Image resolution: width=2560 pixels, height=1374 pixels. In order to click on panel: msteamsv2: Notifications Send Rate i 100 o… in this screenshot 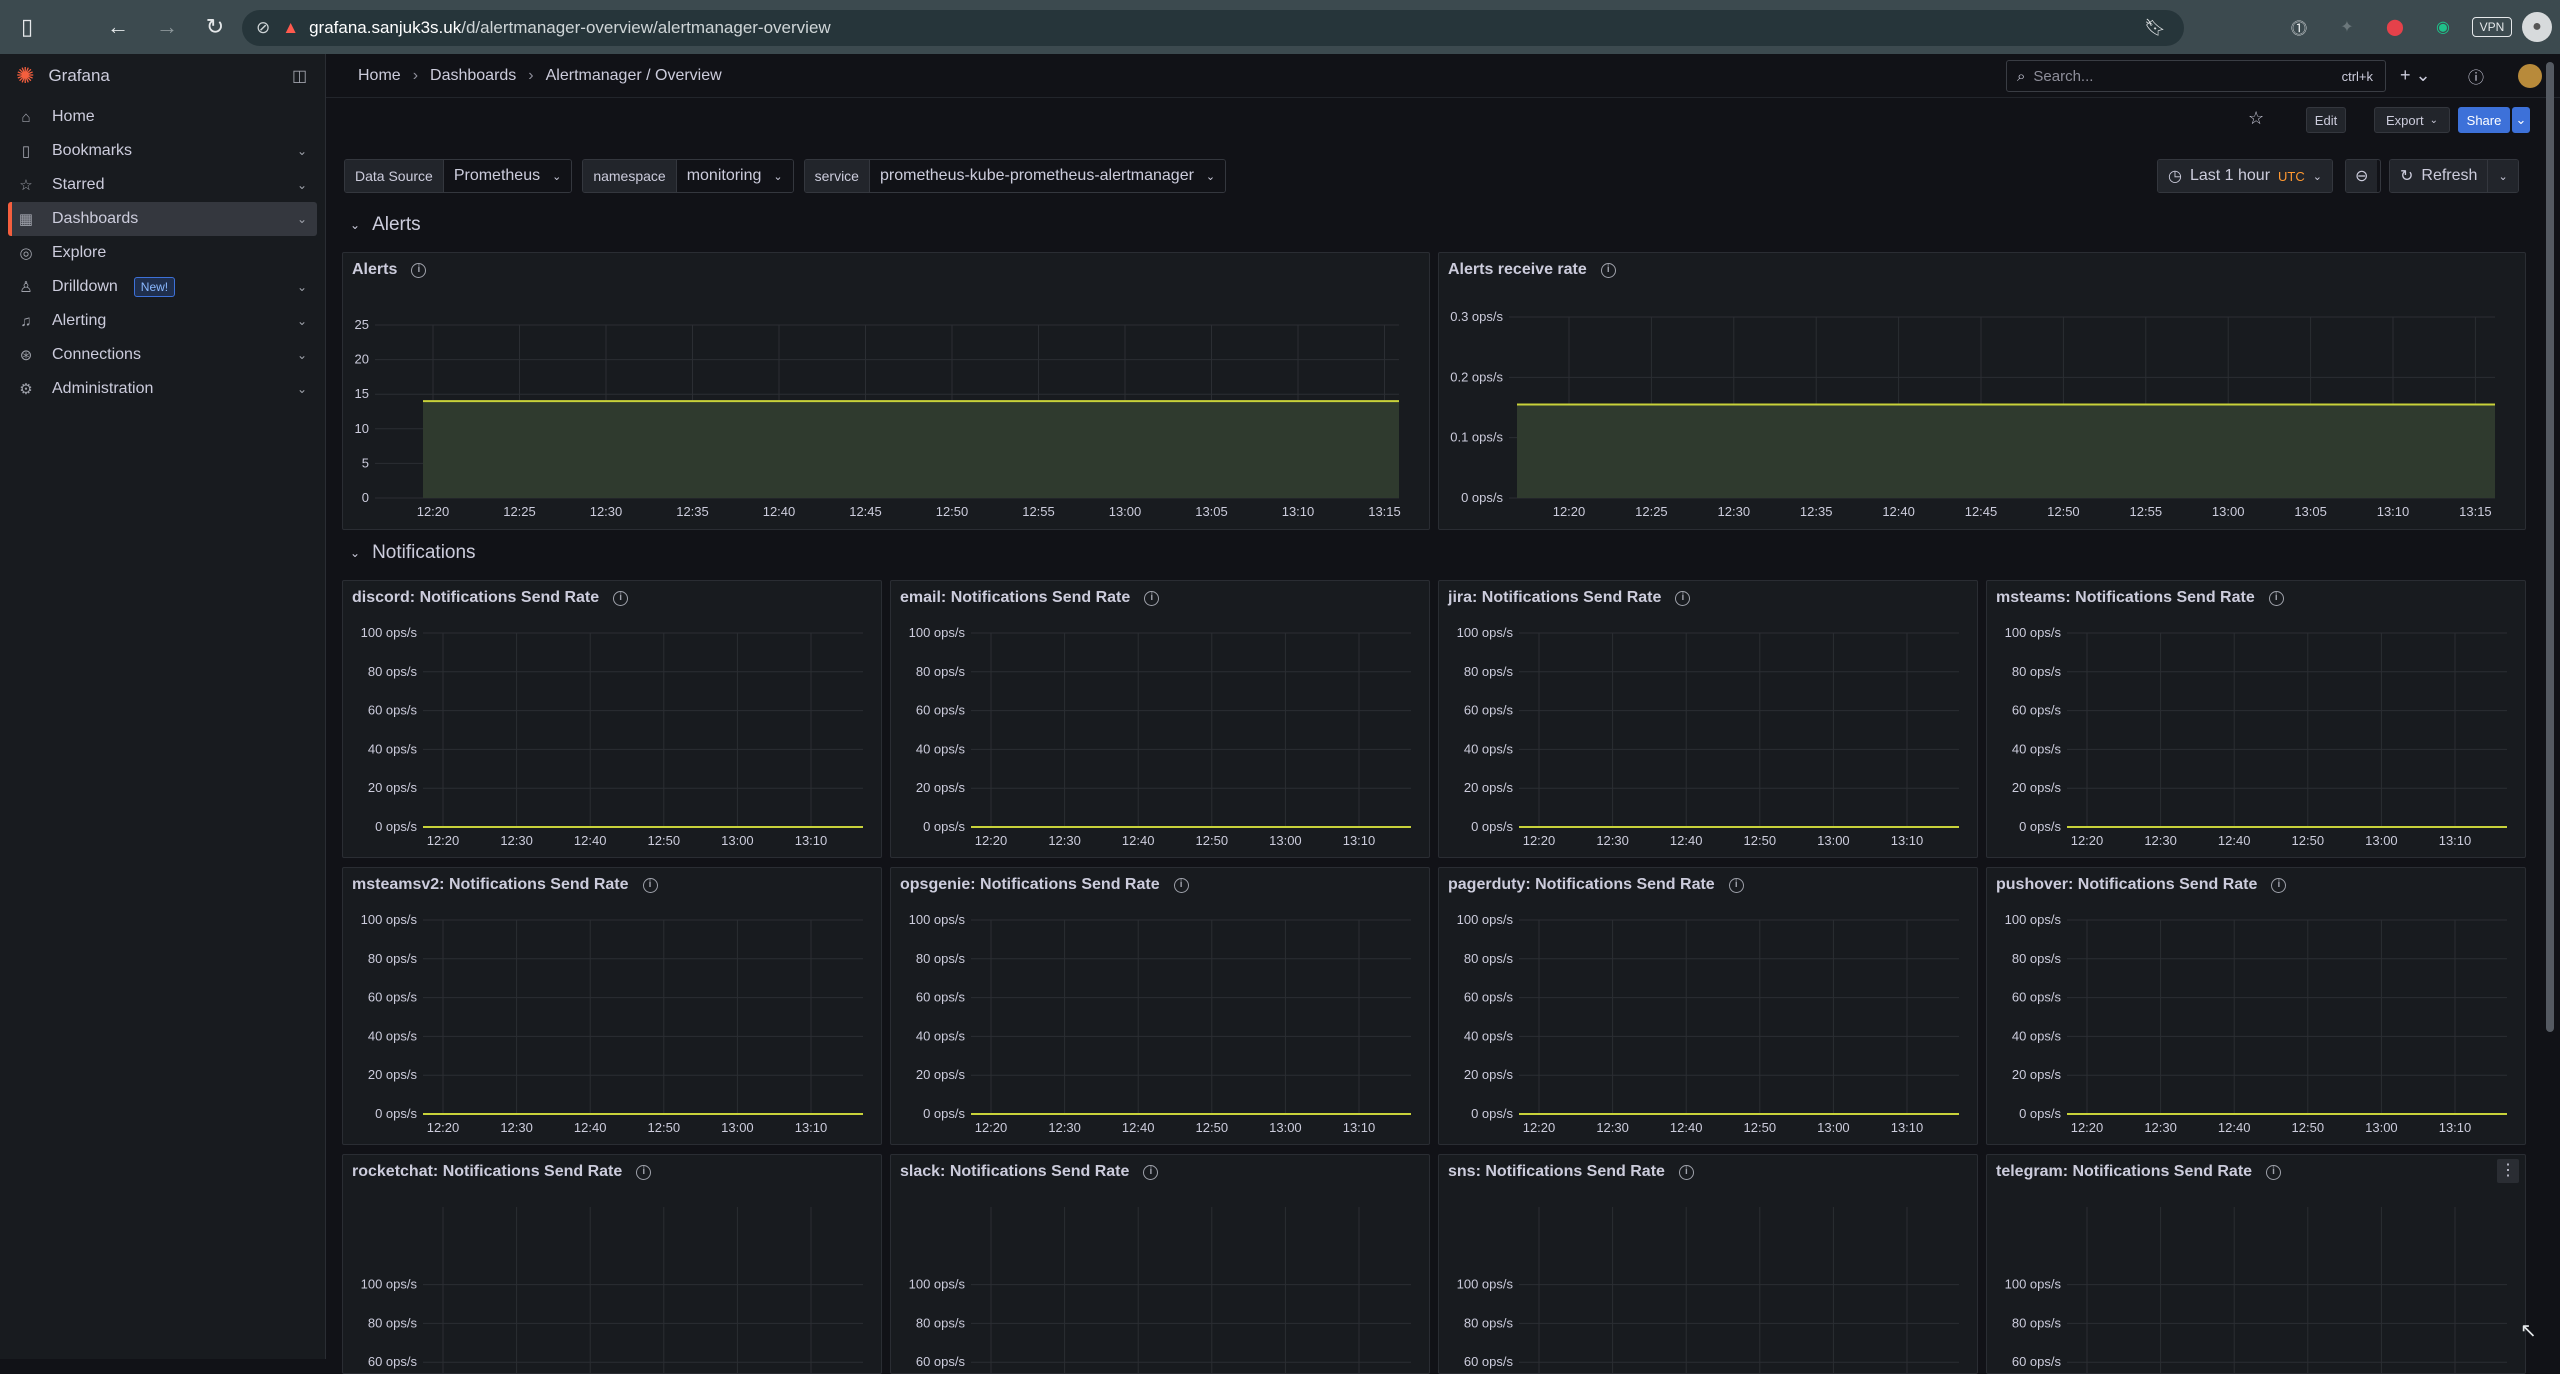, I will do `click(612, 1006)`.